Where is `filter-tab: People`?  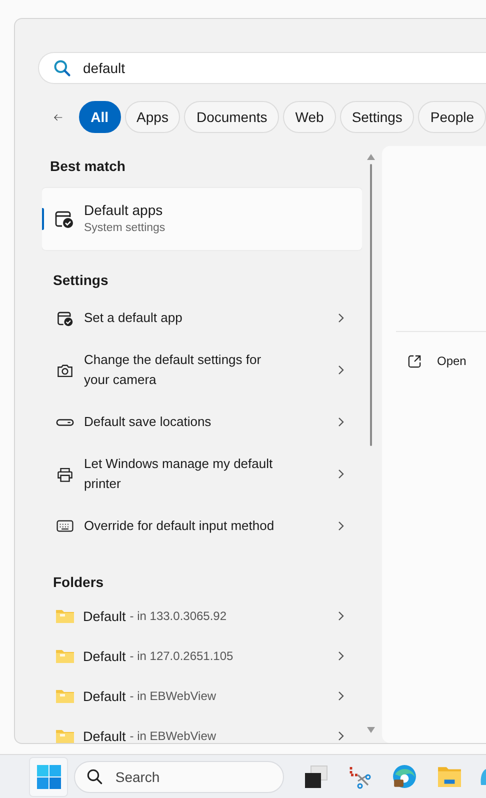
filter-tab: People is located at coordinates (452, 117).